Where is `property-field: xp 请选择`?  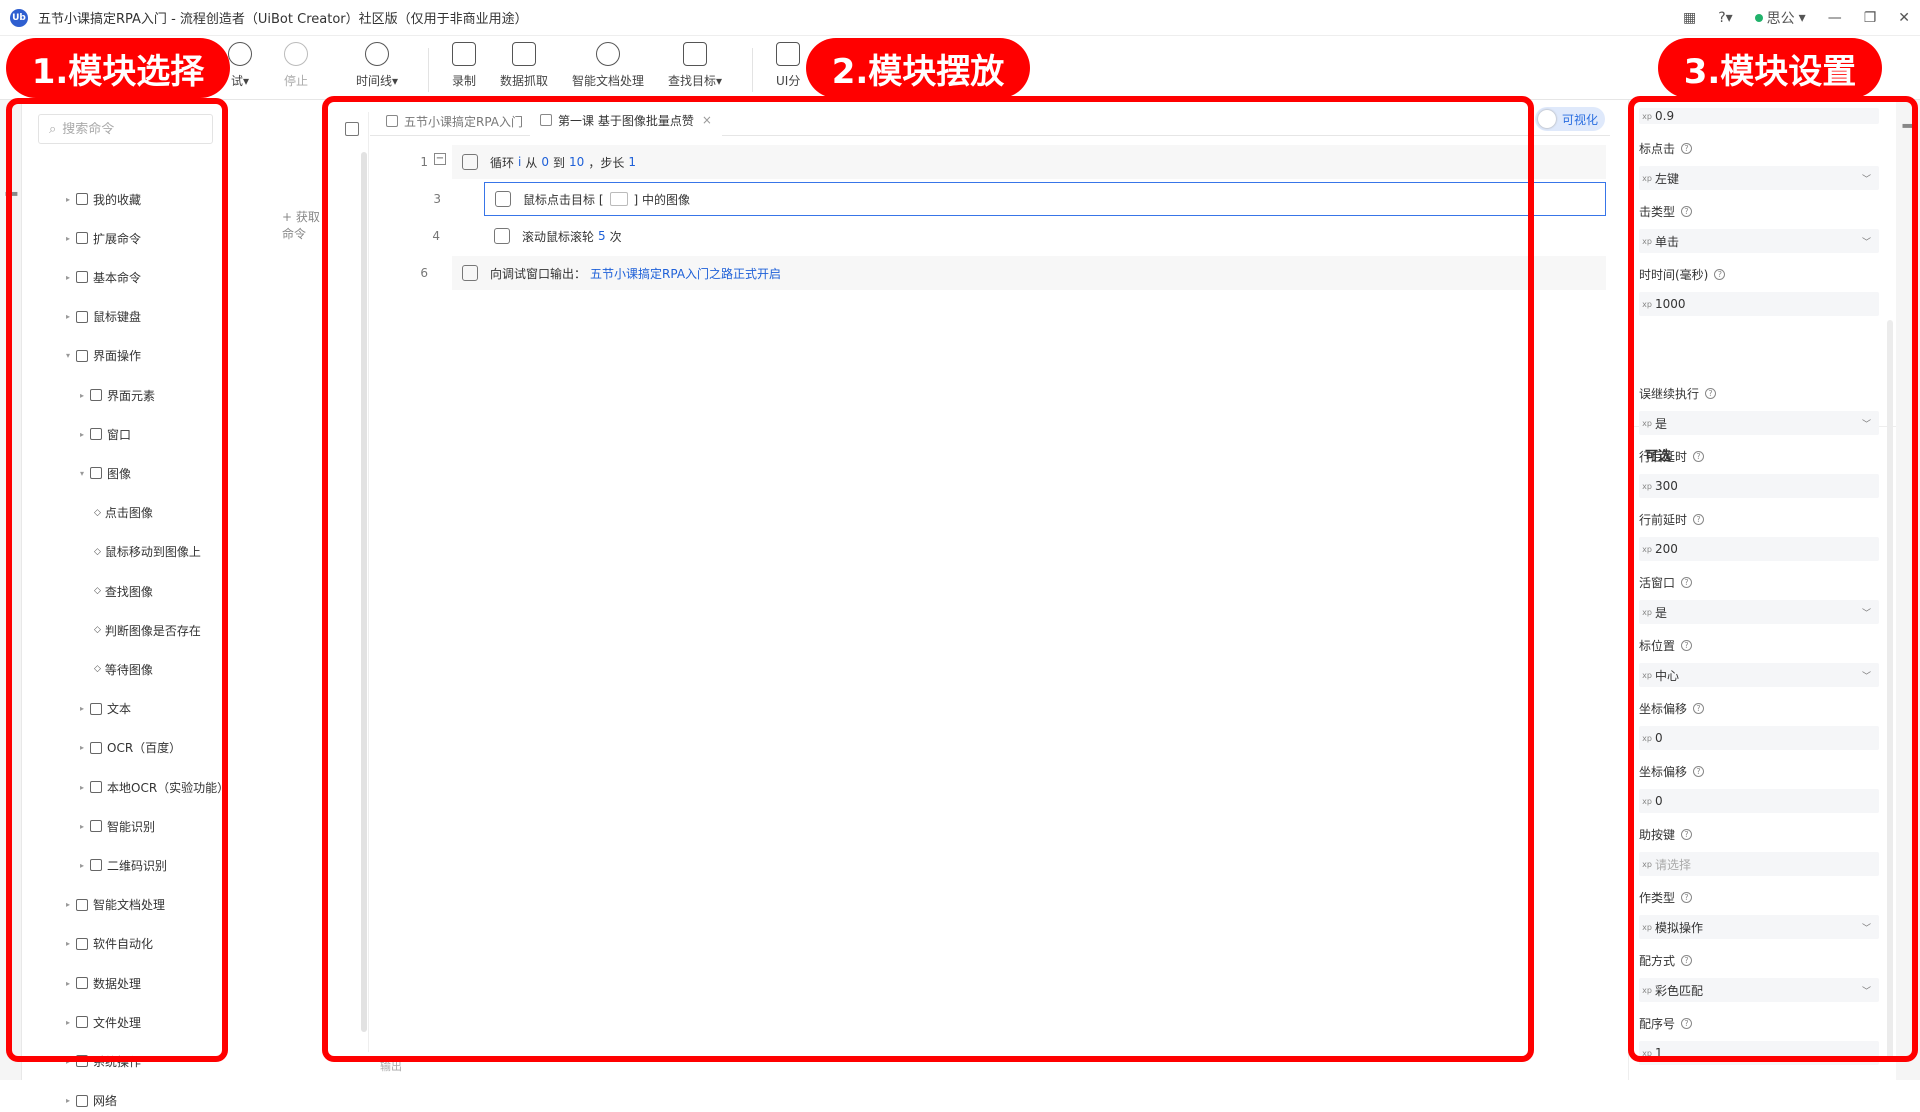 property-field: xp 请选择 is located at coordinates (1759, 864).